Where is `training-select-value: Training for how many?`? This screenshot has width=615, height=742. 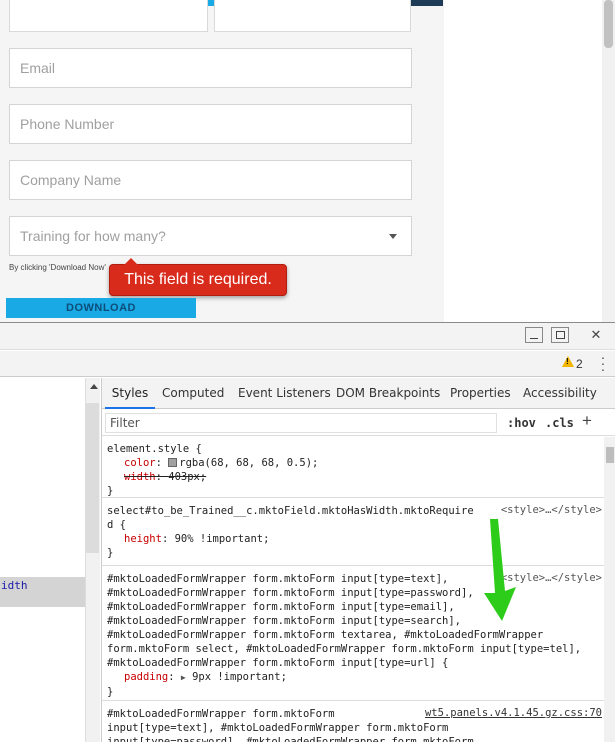
training-select-value: Training for how many? is located at coordinates (93, 236).